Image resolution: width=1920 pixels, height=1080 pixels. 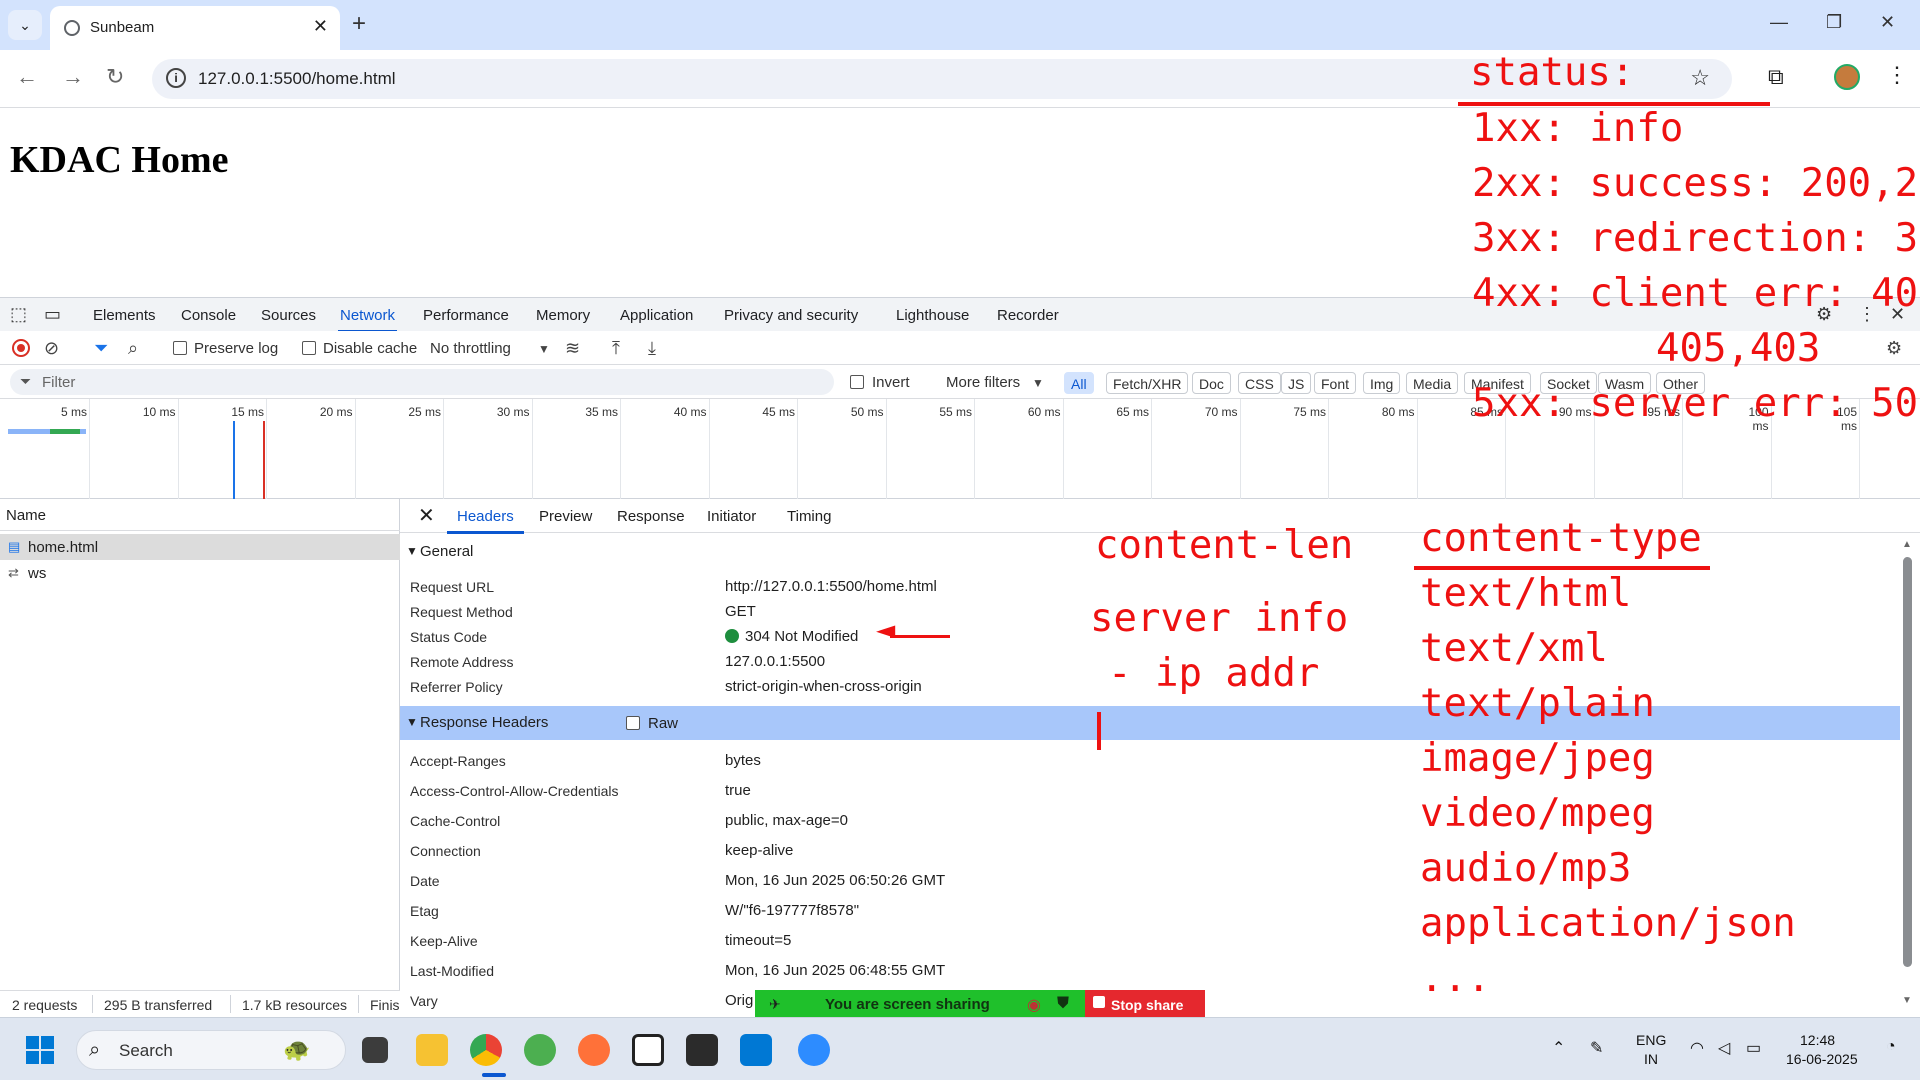 I want to click on tab-network: Network, so click(x=367, y=320).